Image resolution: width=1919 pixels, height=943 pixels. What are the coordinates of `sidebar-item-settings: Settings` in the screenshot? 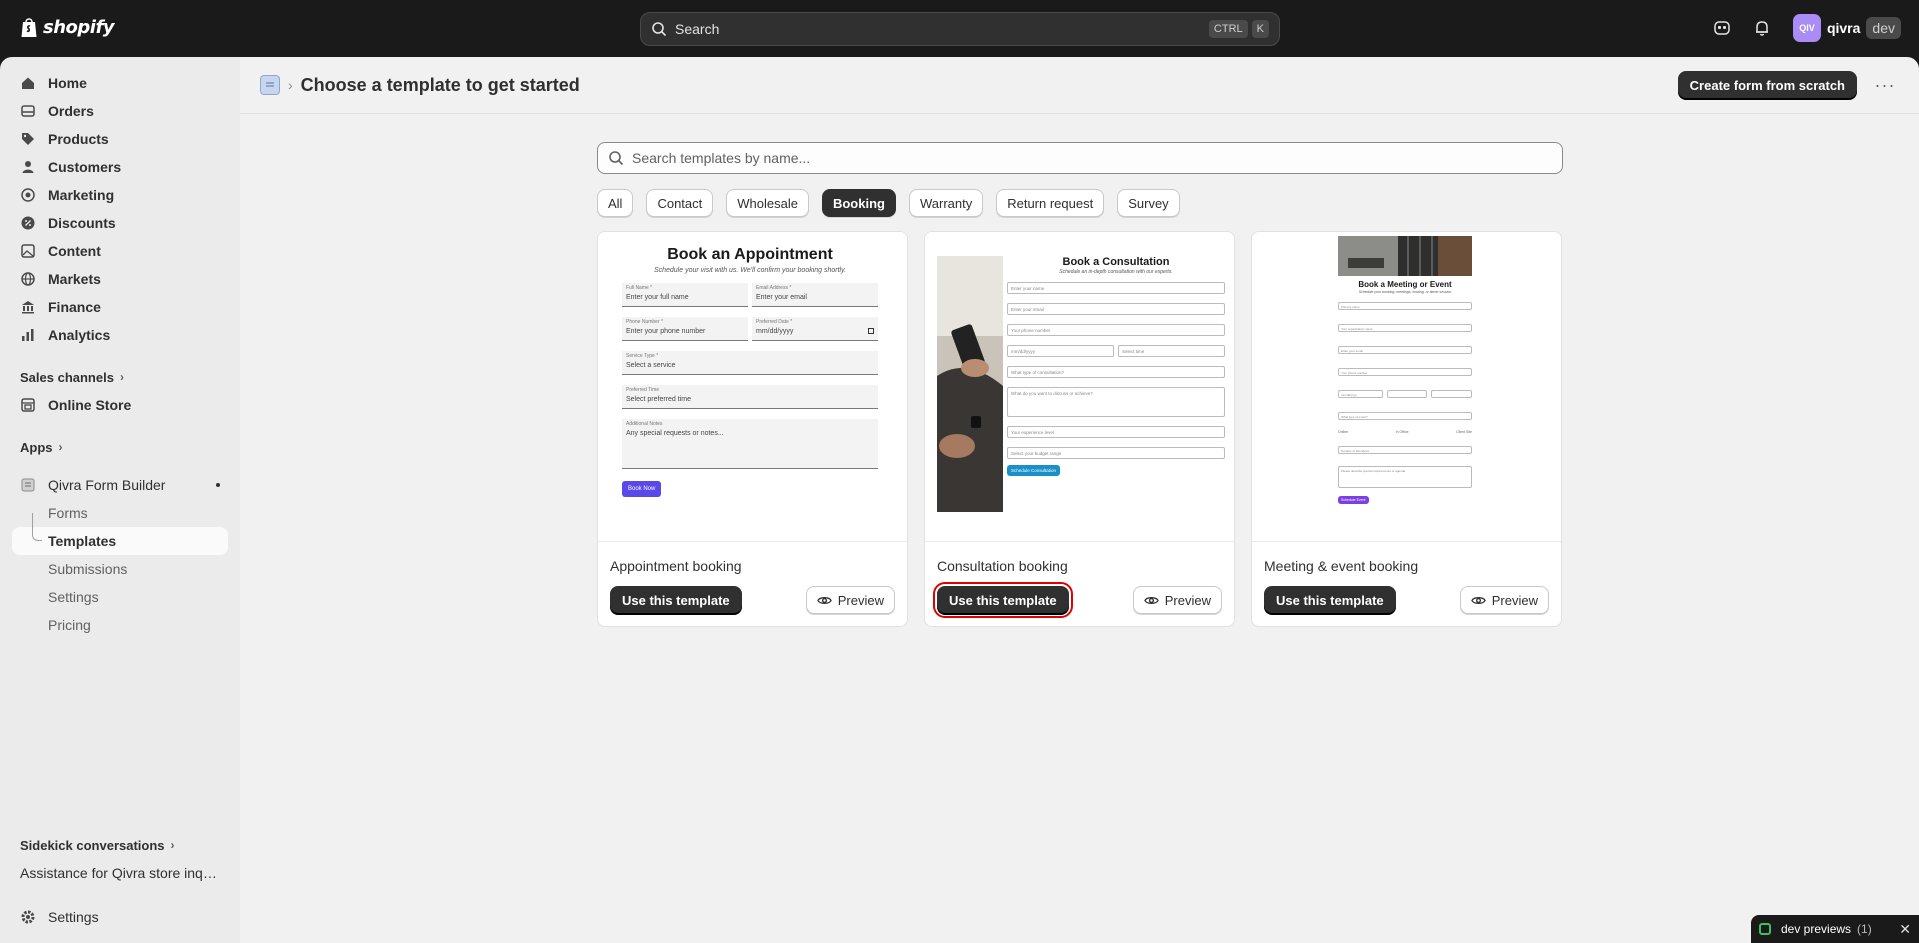 It's located at (120, 917).